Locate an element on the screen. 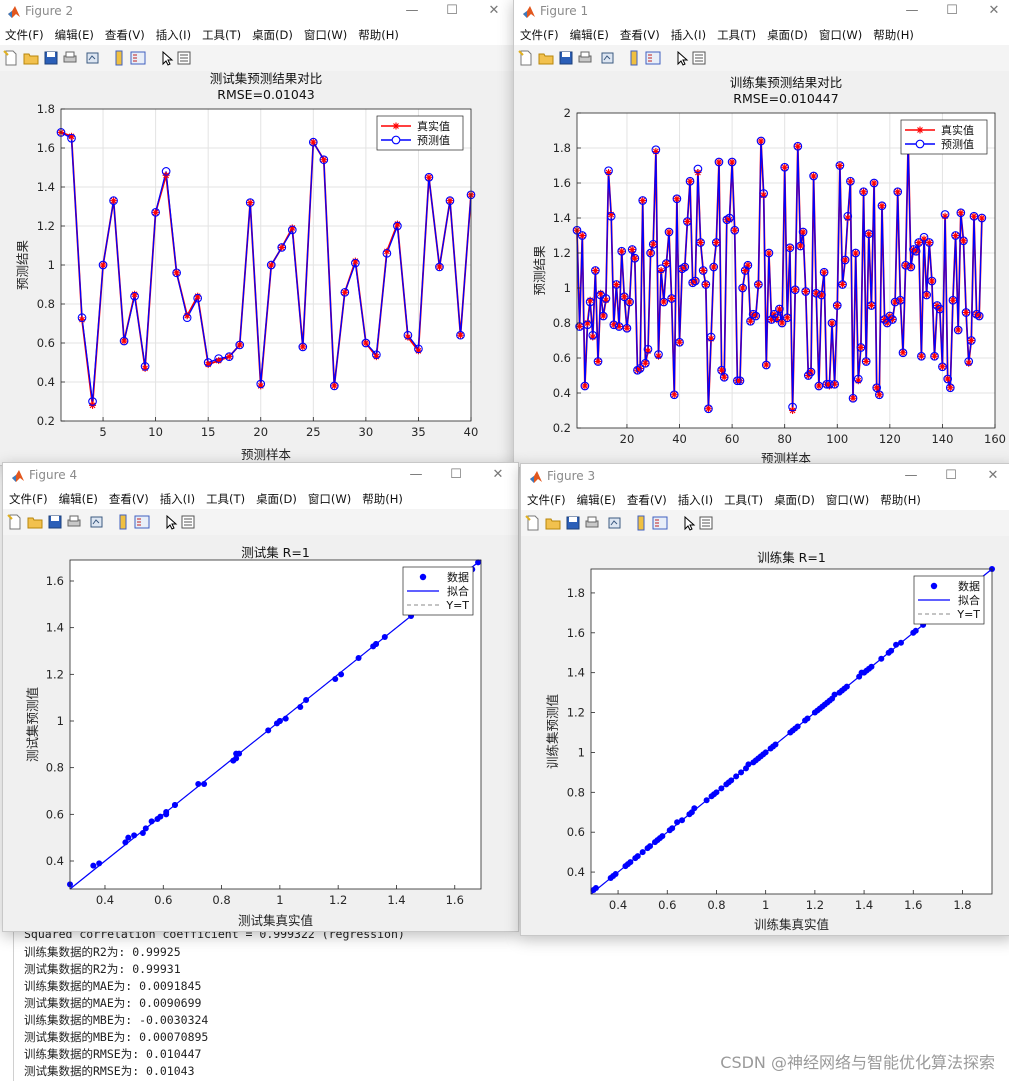 Image resolution: width=1009 pixels, height=1081 pixels. y-tick-label: 1.2 is located at coordinates (576, 713).